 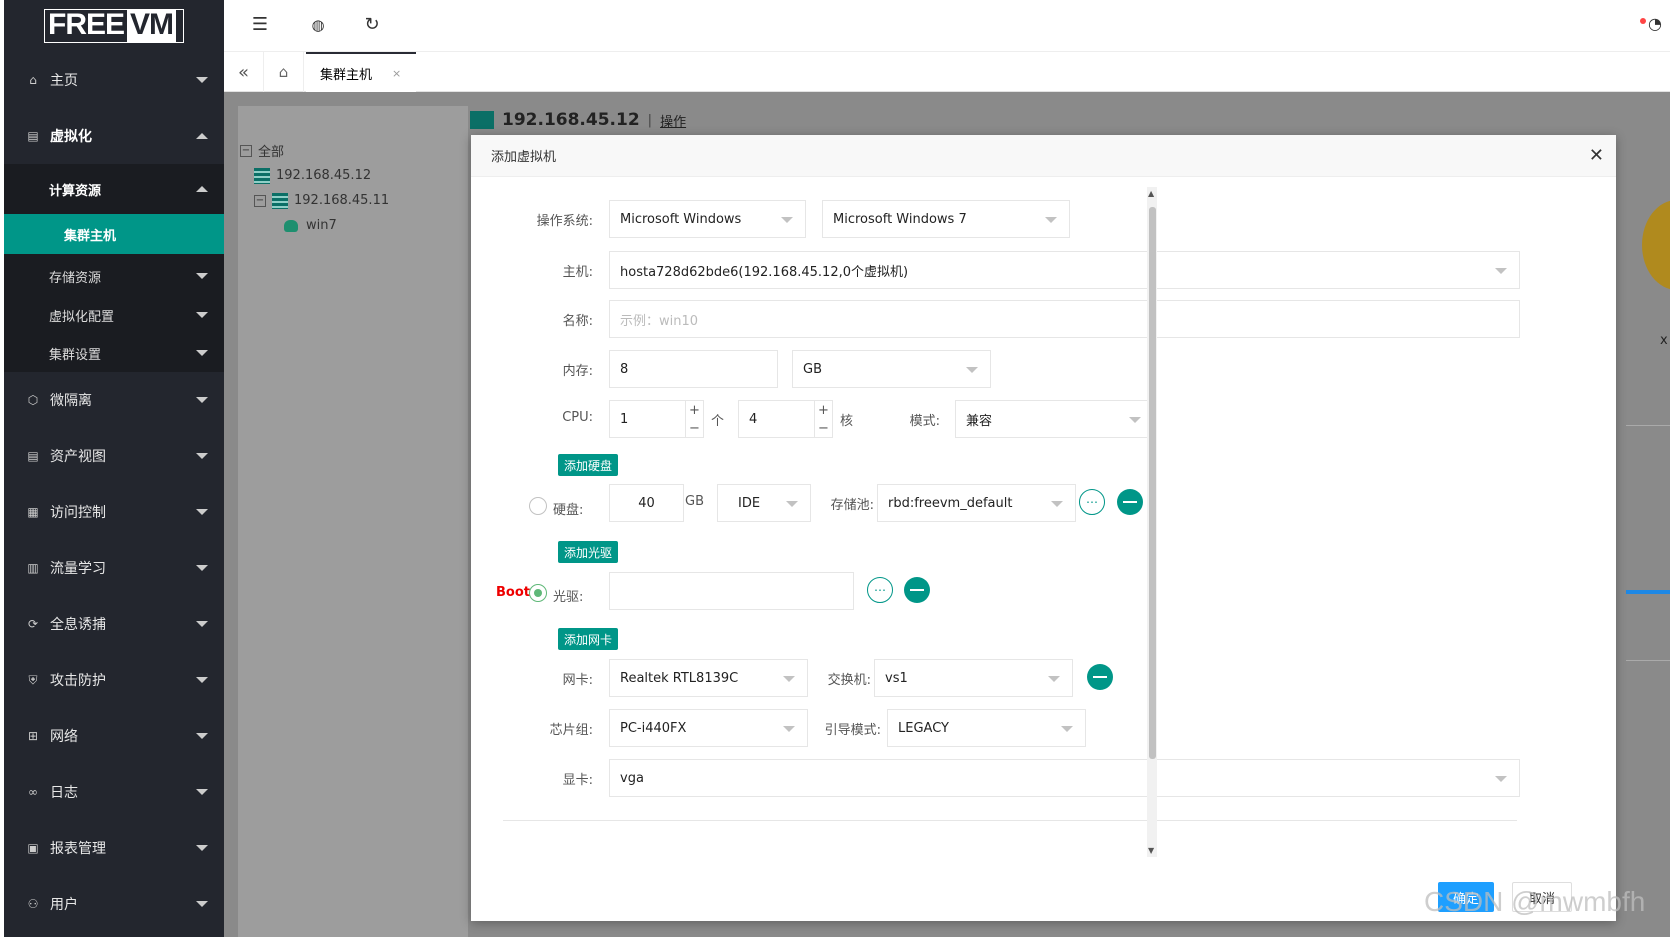 What do you see at coordinates (1130, 502) in the screenshot?
I see `remove-disk-button` at bounding box center [1130, 502].